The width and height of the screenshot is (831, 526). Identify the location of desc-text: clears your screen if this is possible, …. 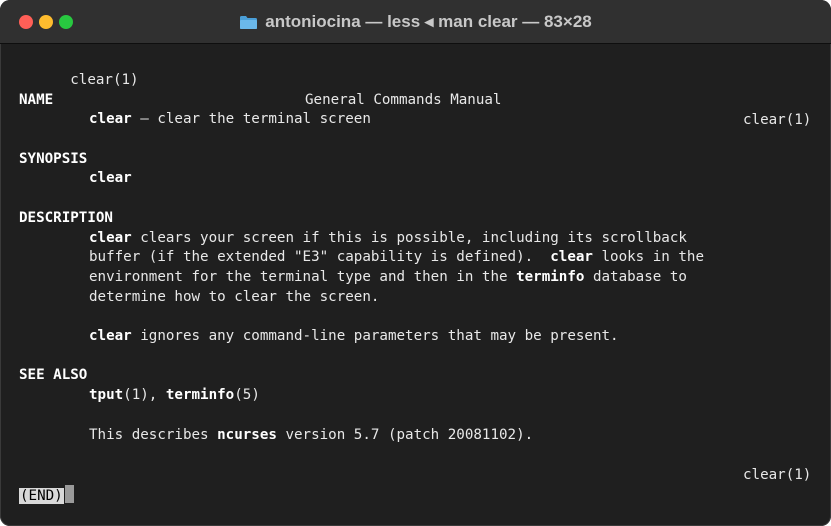
(409, 238).